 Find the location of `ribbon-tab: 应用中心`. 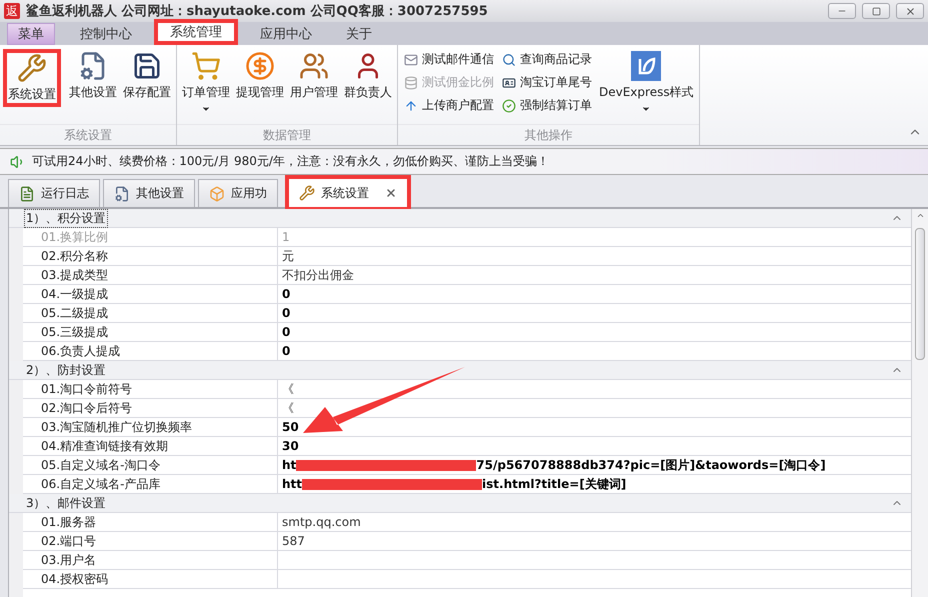

ribbon-tab: 应用中心 is located at coordinates (286, 34).